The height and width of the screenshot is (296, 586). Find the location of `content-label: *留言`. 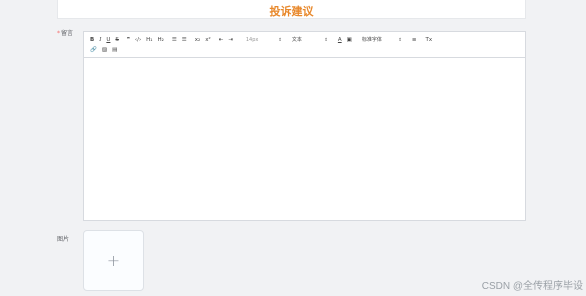

content-label: *留言 is located at coordinates (65, 32).